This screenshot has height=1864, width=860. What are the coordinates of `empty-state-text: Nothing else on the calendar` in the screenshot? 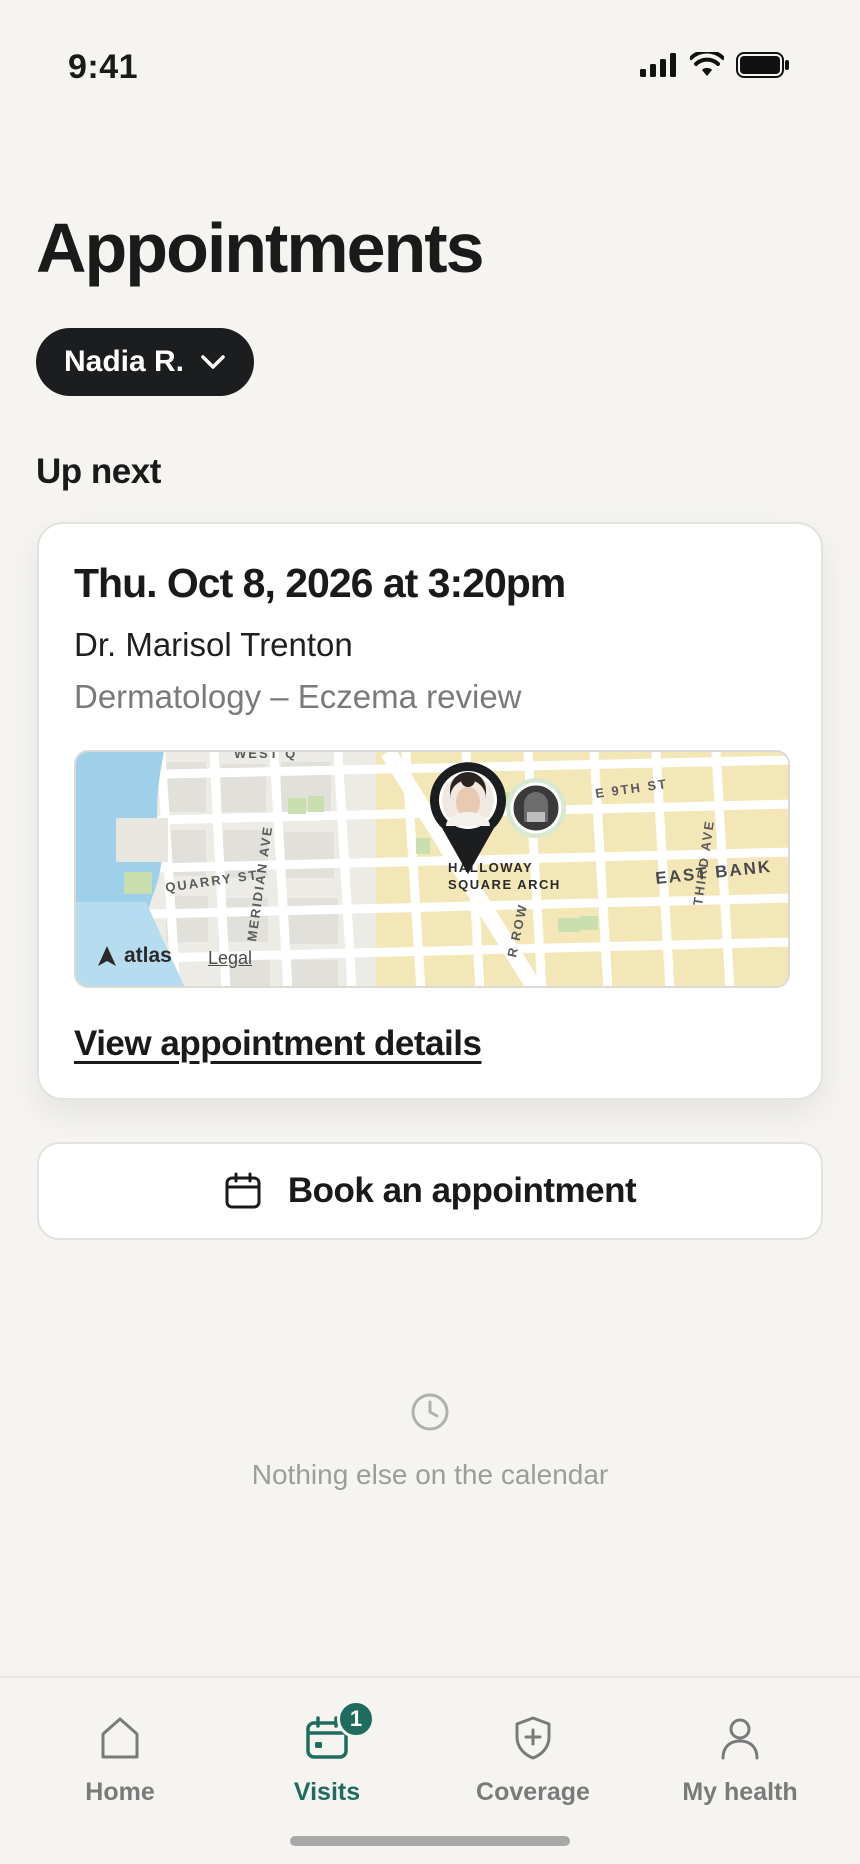 It's located at (430, 1474).